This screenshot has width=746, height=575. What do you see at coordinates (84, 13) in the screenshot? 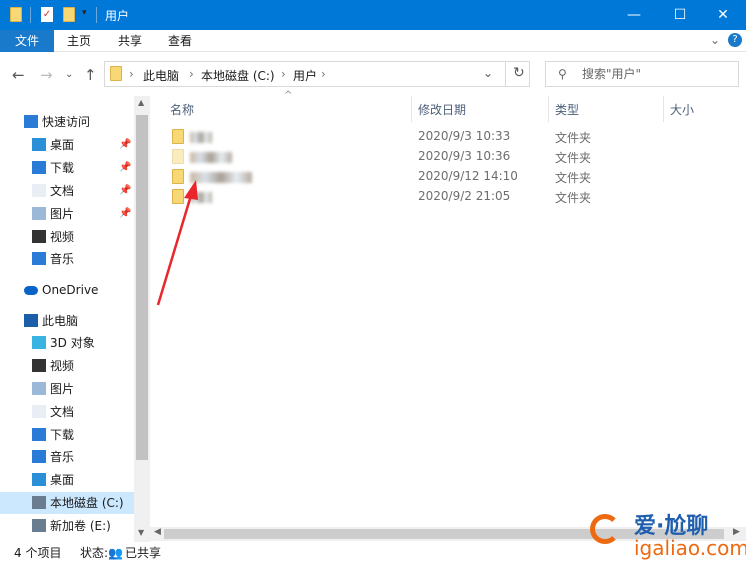
I see `customize-dropdown-icon: ▾` at bounding box center [84, 13].